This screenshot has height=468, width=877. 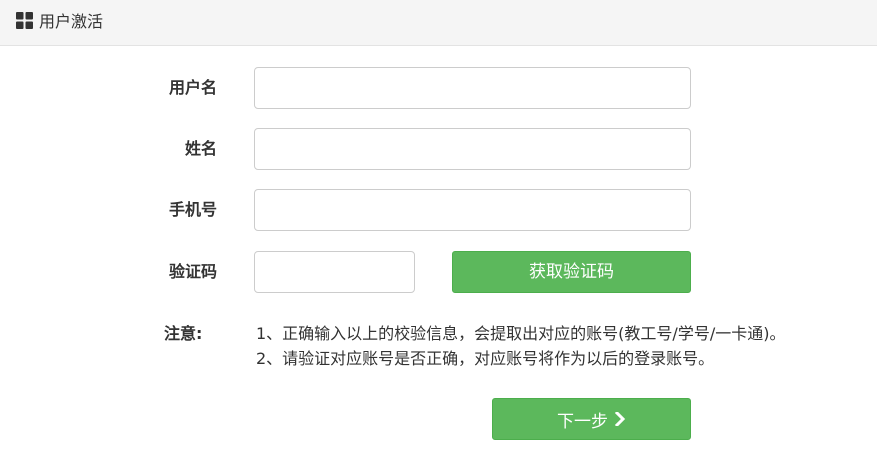 What do you see at coordinates (192, 209) in the screenshot?
I see `phone-label: 手机号` at bounding box center [192, 209].